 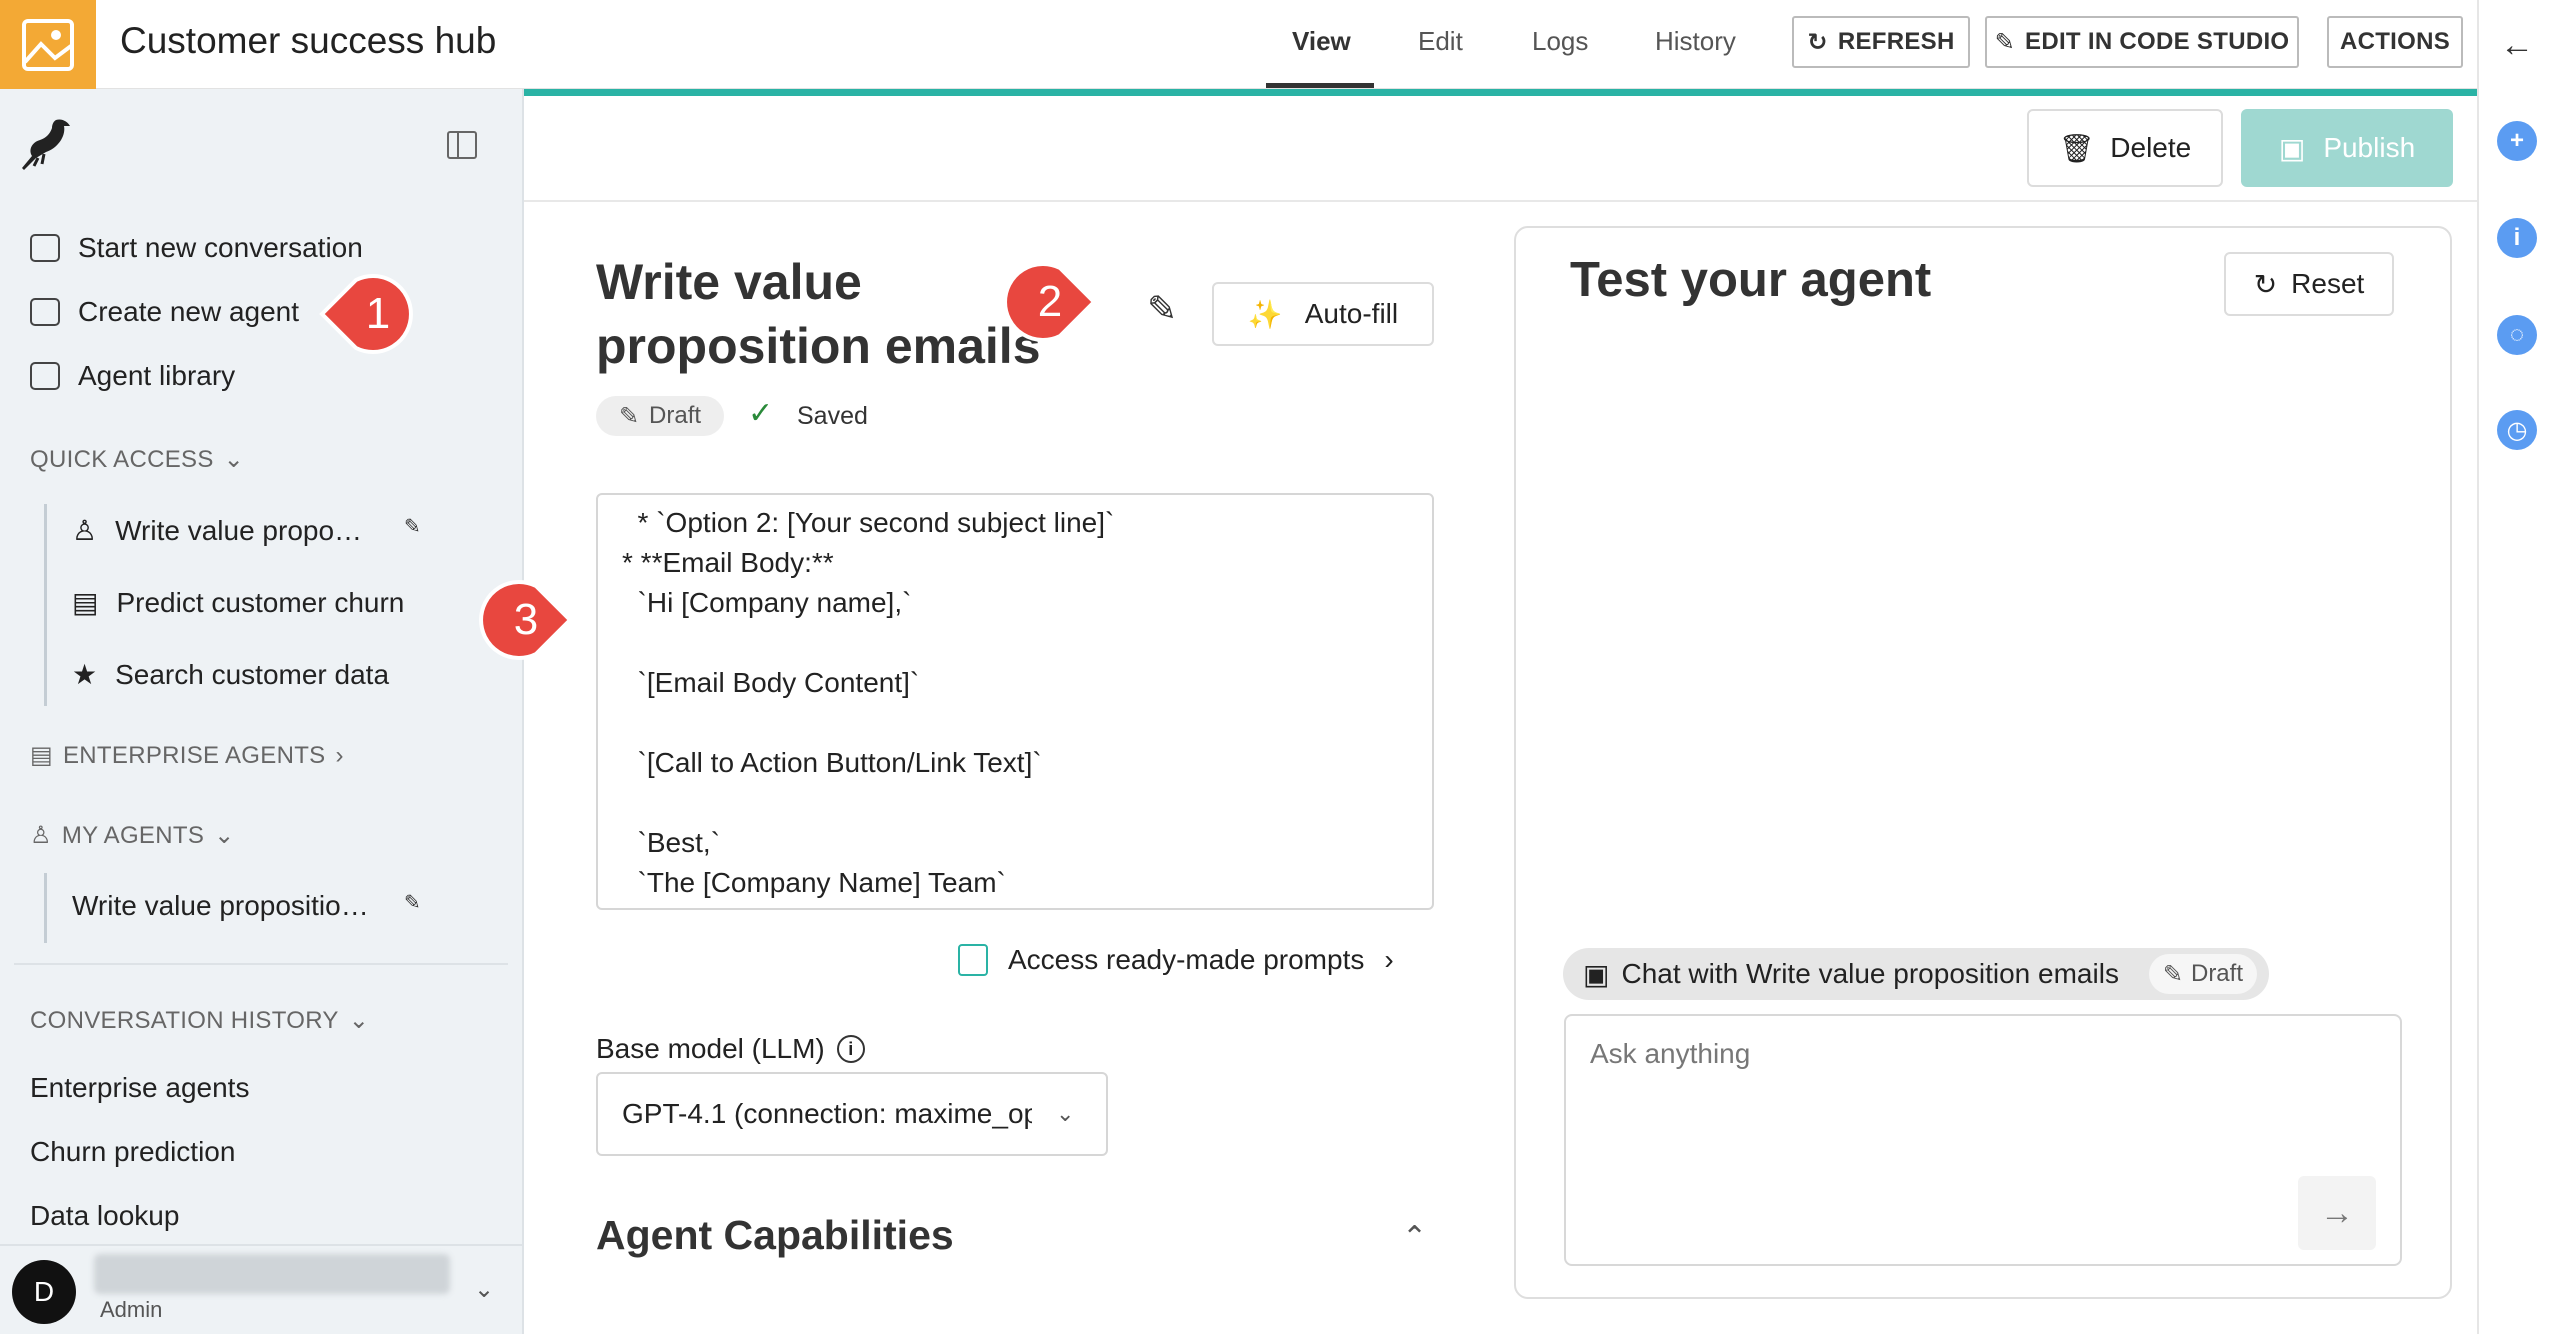 What do you see at coordinates (2517, 45) in the screenshot?
I see `collapse-arrow-icon: ←` at bounding box center [2517, 45].